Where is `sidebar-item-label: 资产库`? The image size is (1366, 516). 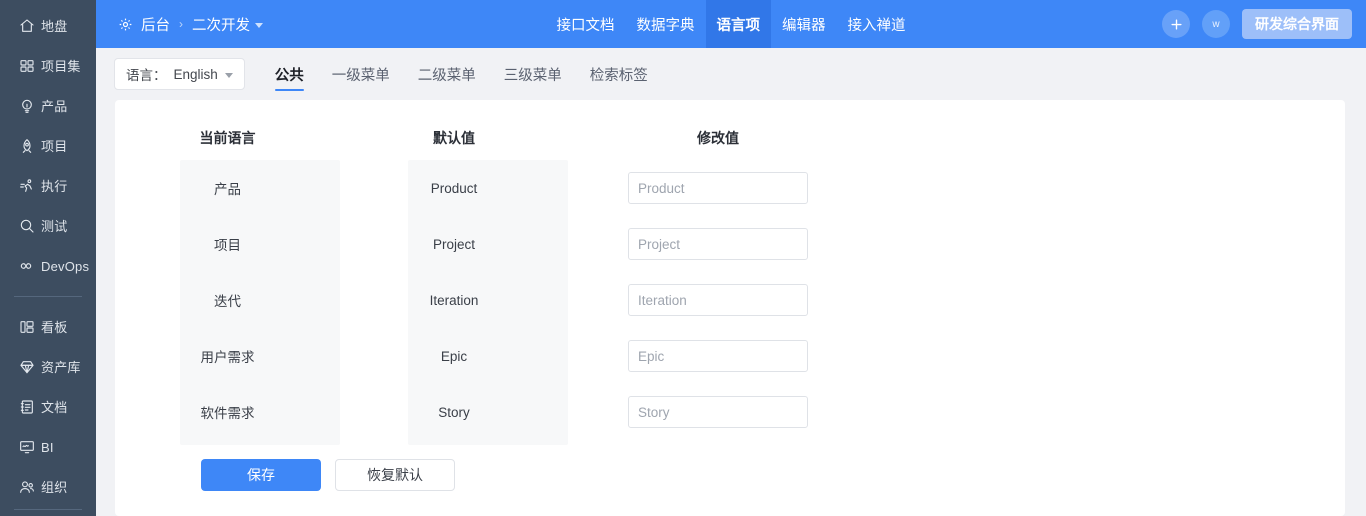
sidebar-item-label: 资产库 is located at coordinates (61, 367).